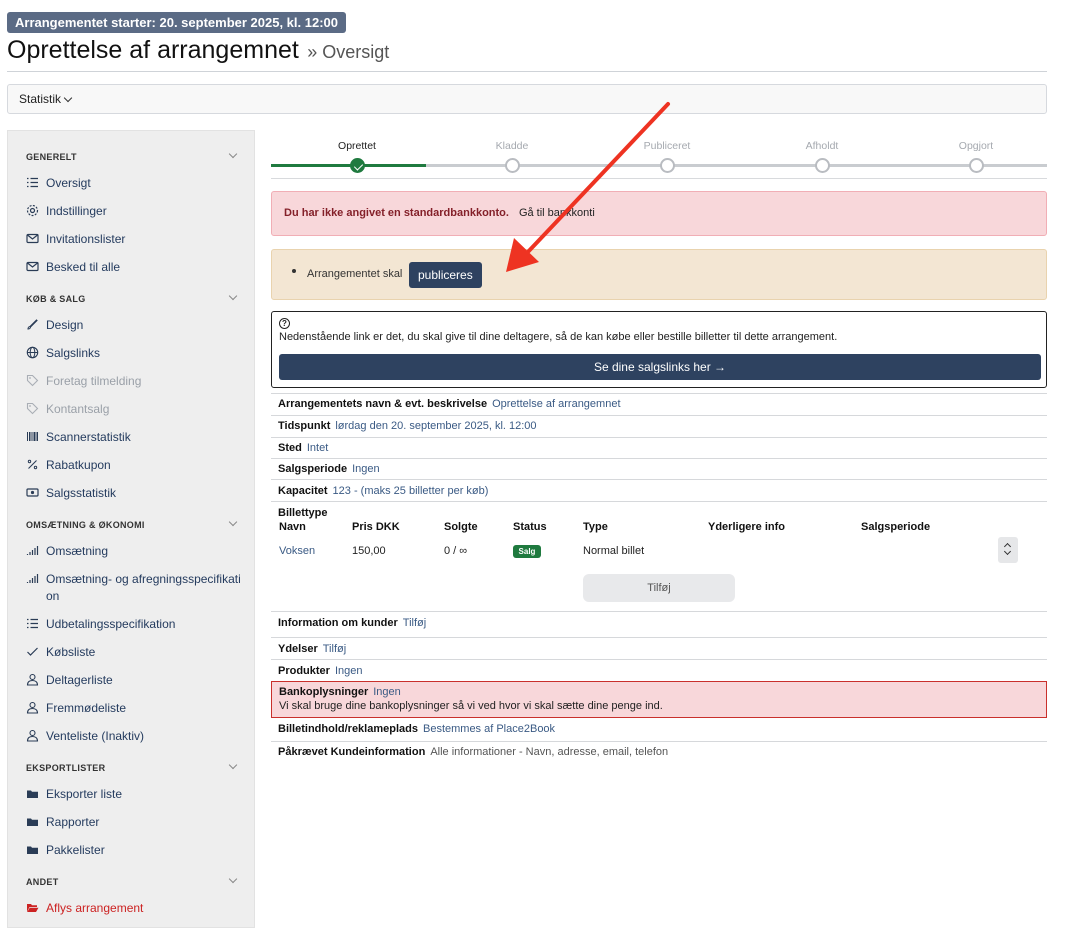 Image resolution: width=1085 pixels, height=943 pixels. What do you see at coordinates (32, 550) in the screenshot?
I see `bar-chart-icon` at bounding box center [32, 550].